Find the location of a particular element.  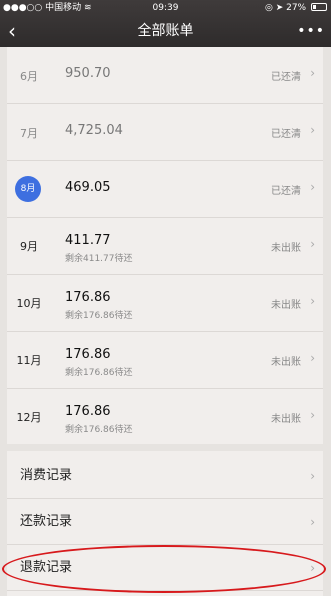

bill-amount: 469.05 is located at coordinates (88, 187).